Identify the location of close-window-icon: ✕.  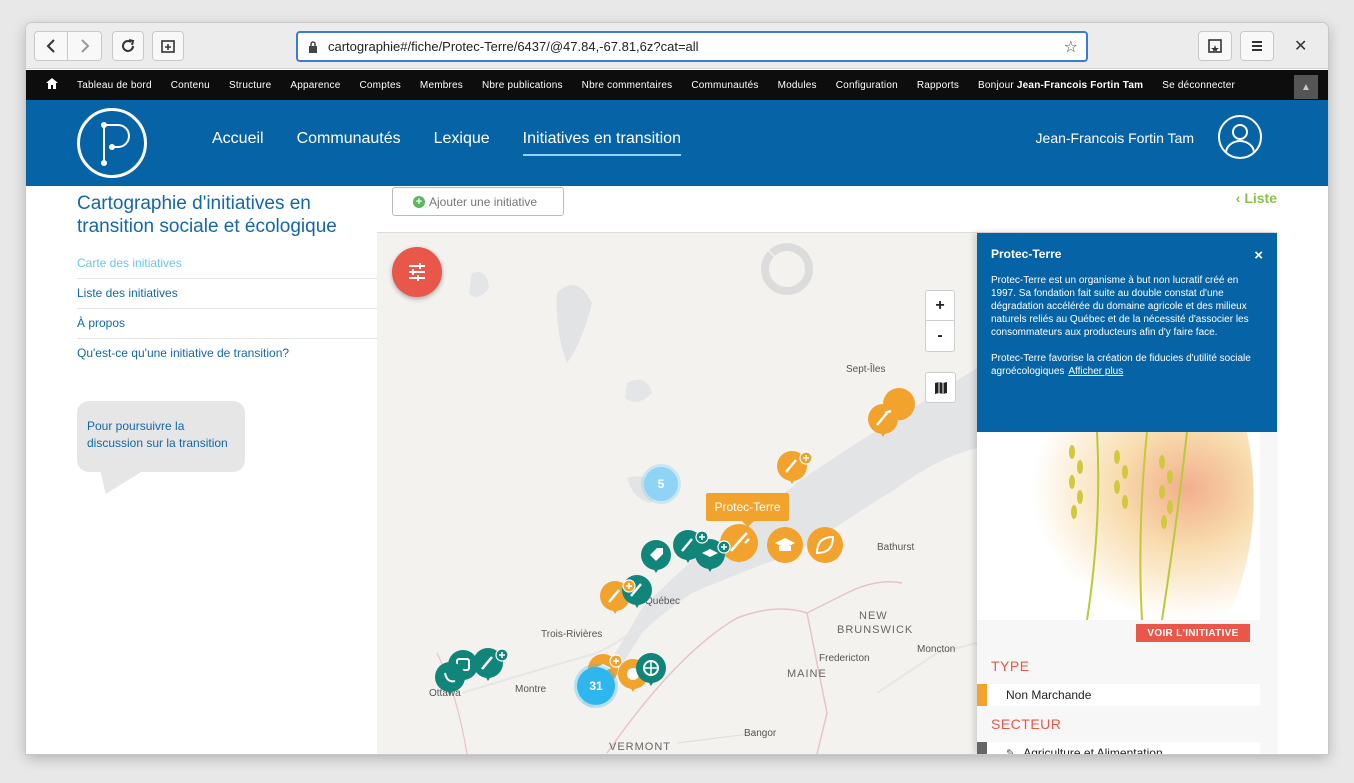
(1300, 46).